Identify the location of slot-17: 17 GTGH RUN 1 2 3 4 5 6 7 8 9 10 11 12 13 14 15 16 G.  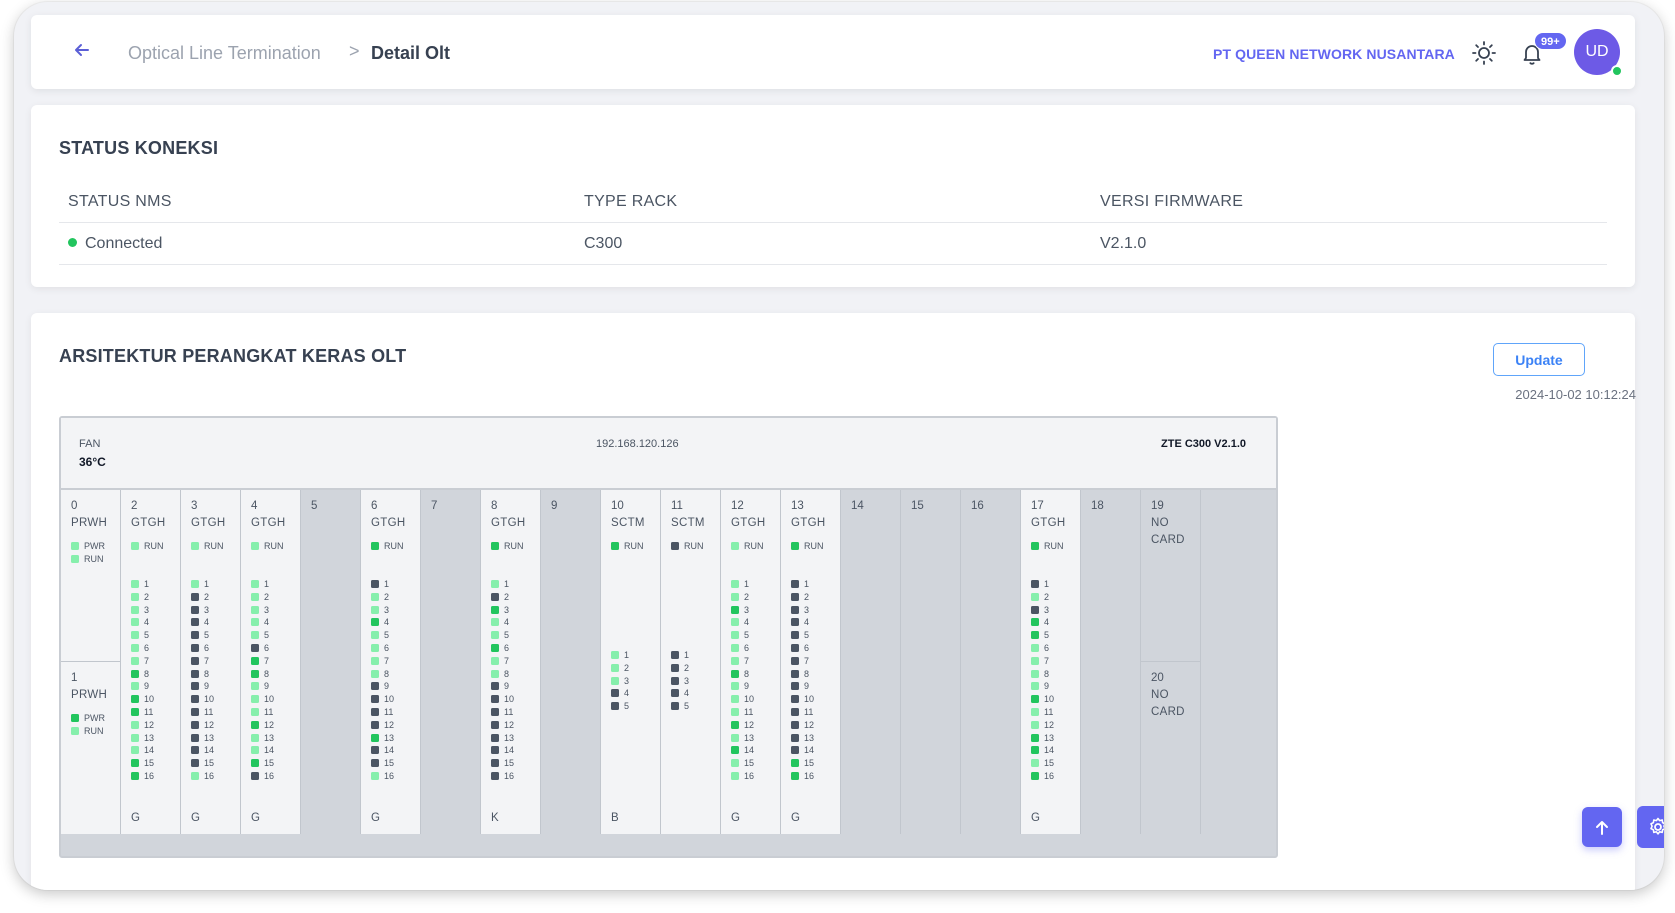
(1051, 662).